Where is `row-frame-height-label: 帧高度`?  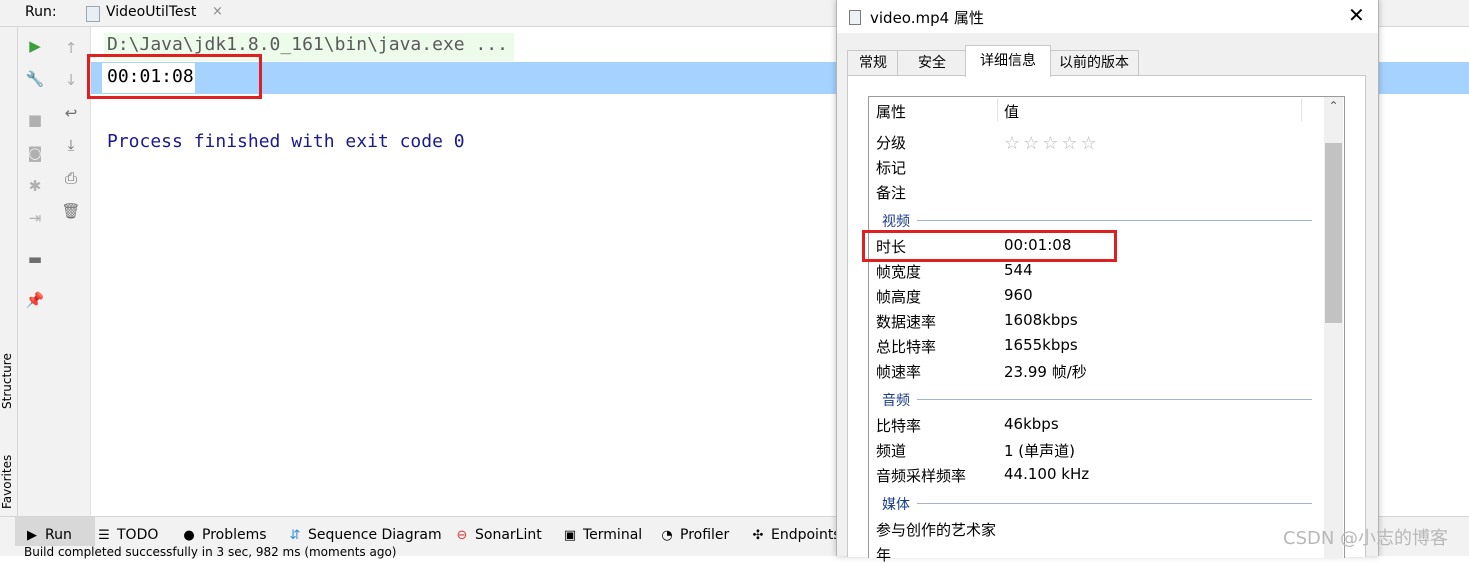 row-frame-height-label: 帧高度 is located at coordinates (899, 297).